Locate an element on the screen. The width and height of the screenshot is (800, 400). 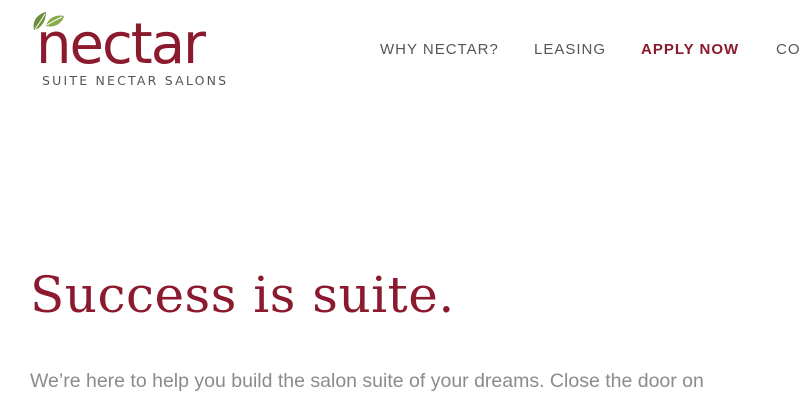
nav-item-why-nectar: WHY NECTAR? is located at coordinates (439, 50).